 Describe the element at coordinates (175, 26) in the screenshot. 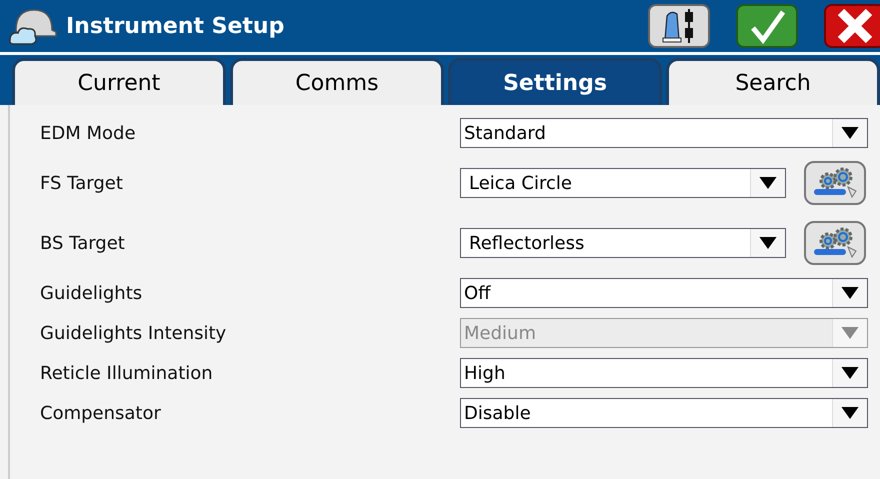

I see `window-title: Instrument Setup` at that location.